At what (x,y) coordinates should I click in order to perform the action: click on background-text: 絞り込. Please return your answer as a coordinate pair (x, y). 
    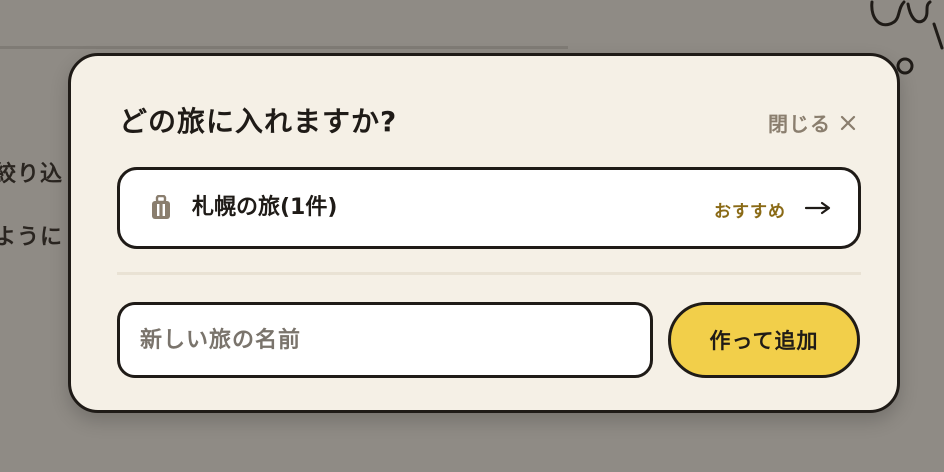
    Looking at the image, I should click on (32, 174).